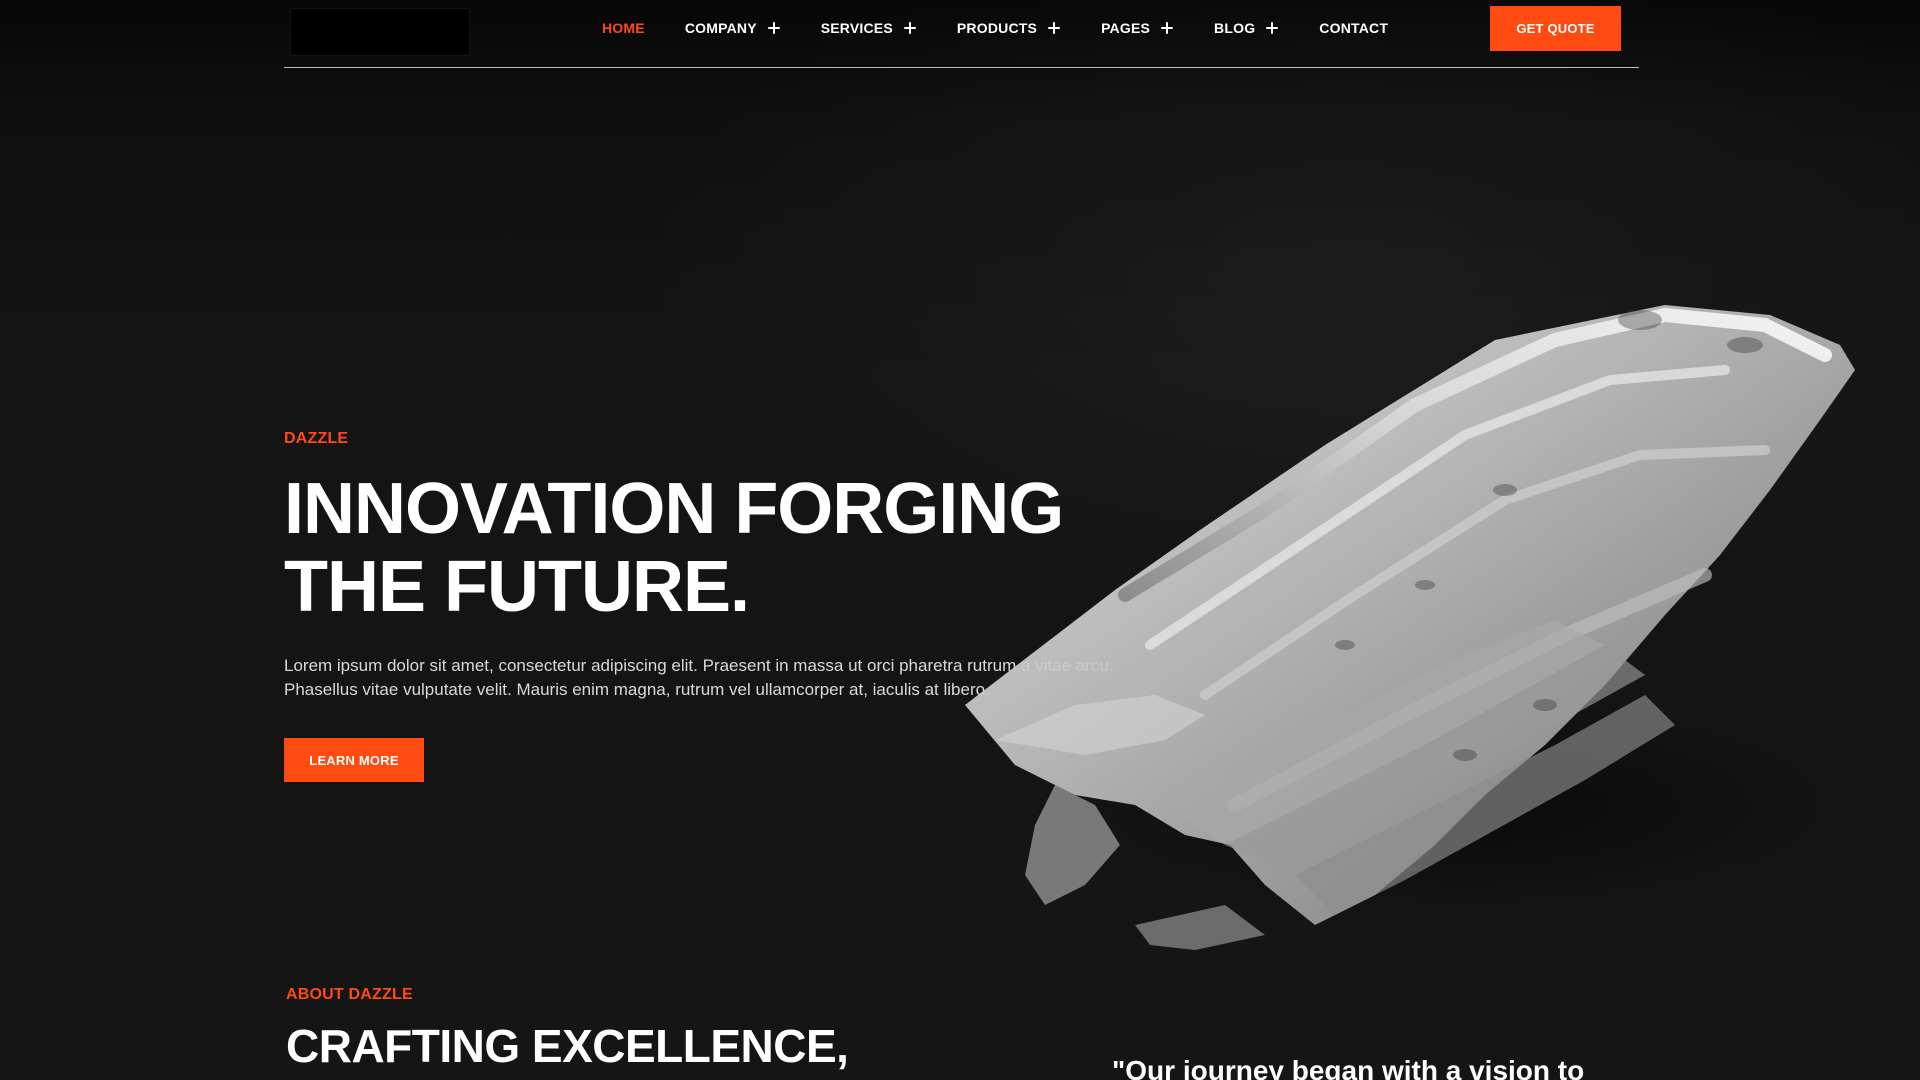 This screenshot has width=1920, height=1080. Describe the element at coordinates (961, 67) in the screenshot. I see `header-divider` at that location.